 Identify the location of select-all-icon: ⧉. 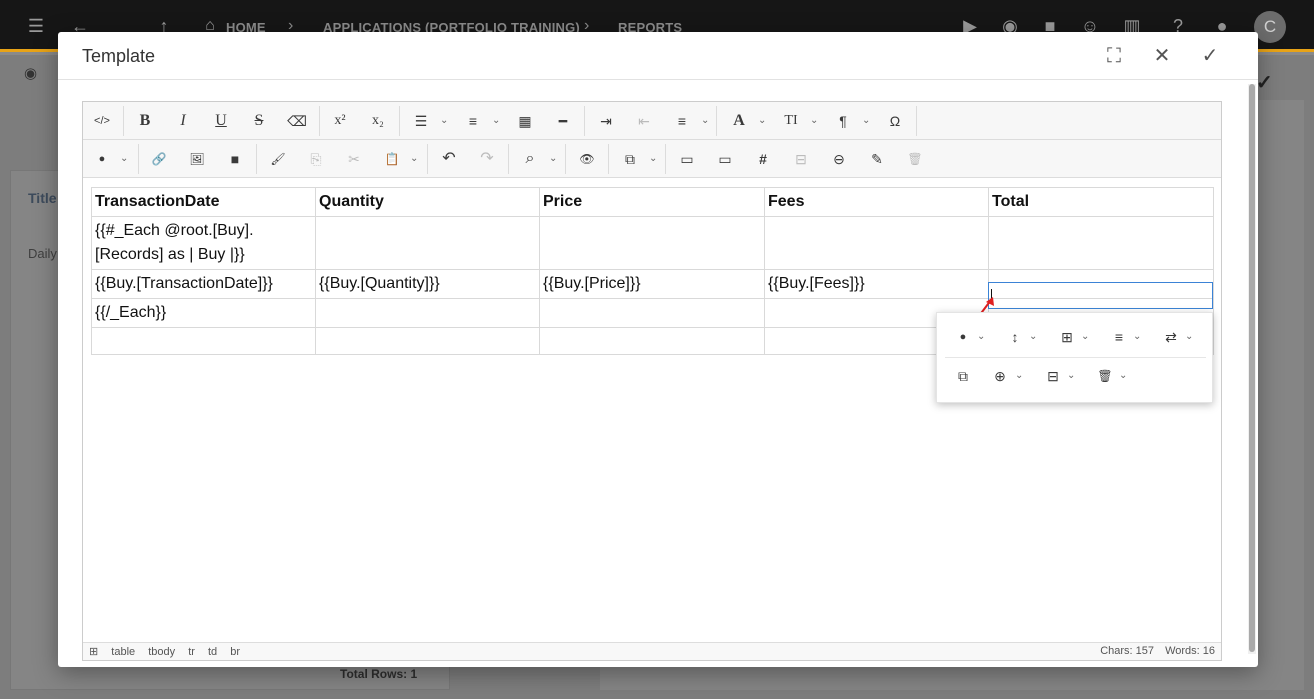
(630, 159).